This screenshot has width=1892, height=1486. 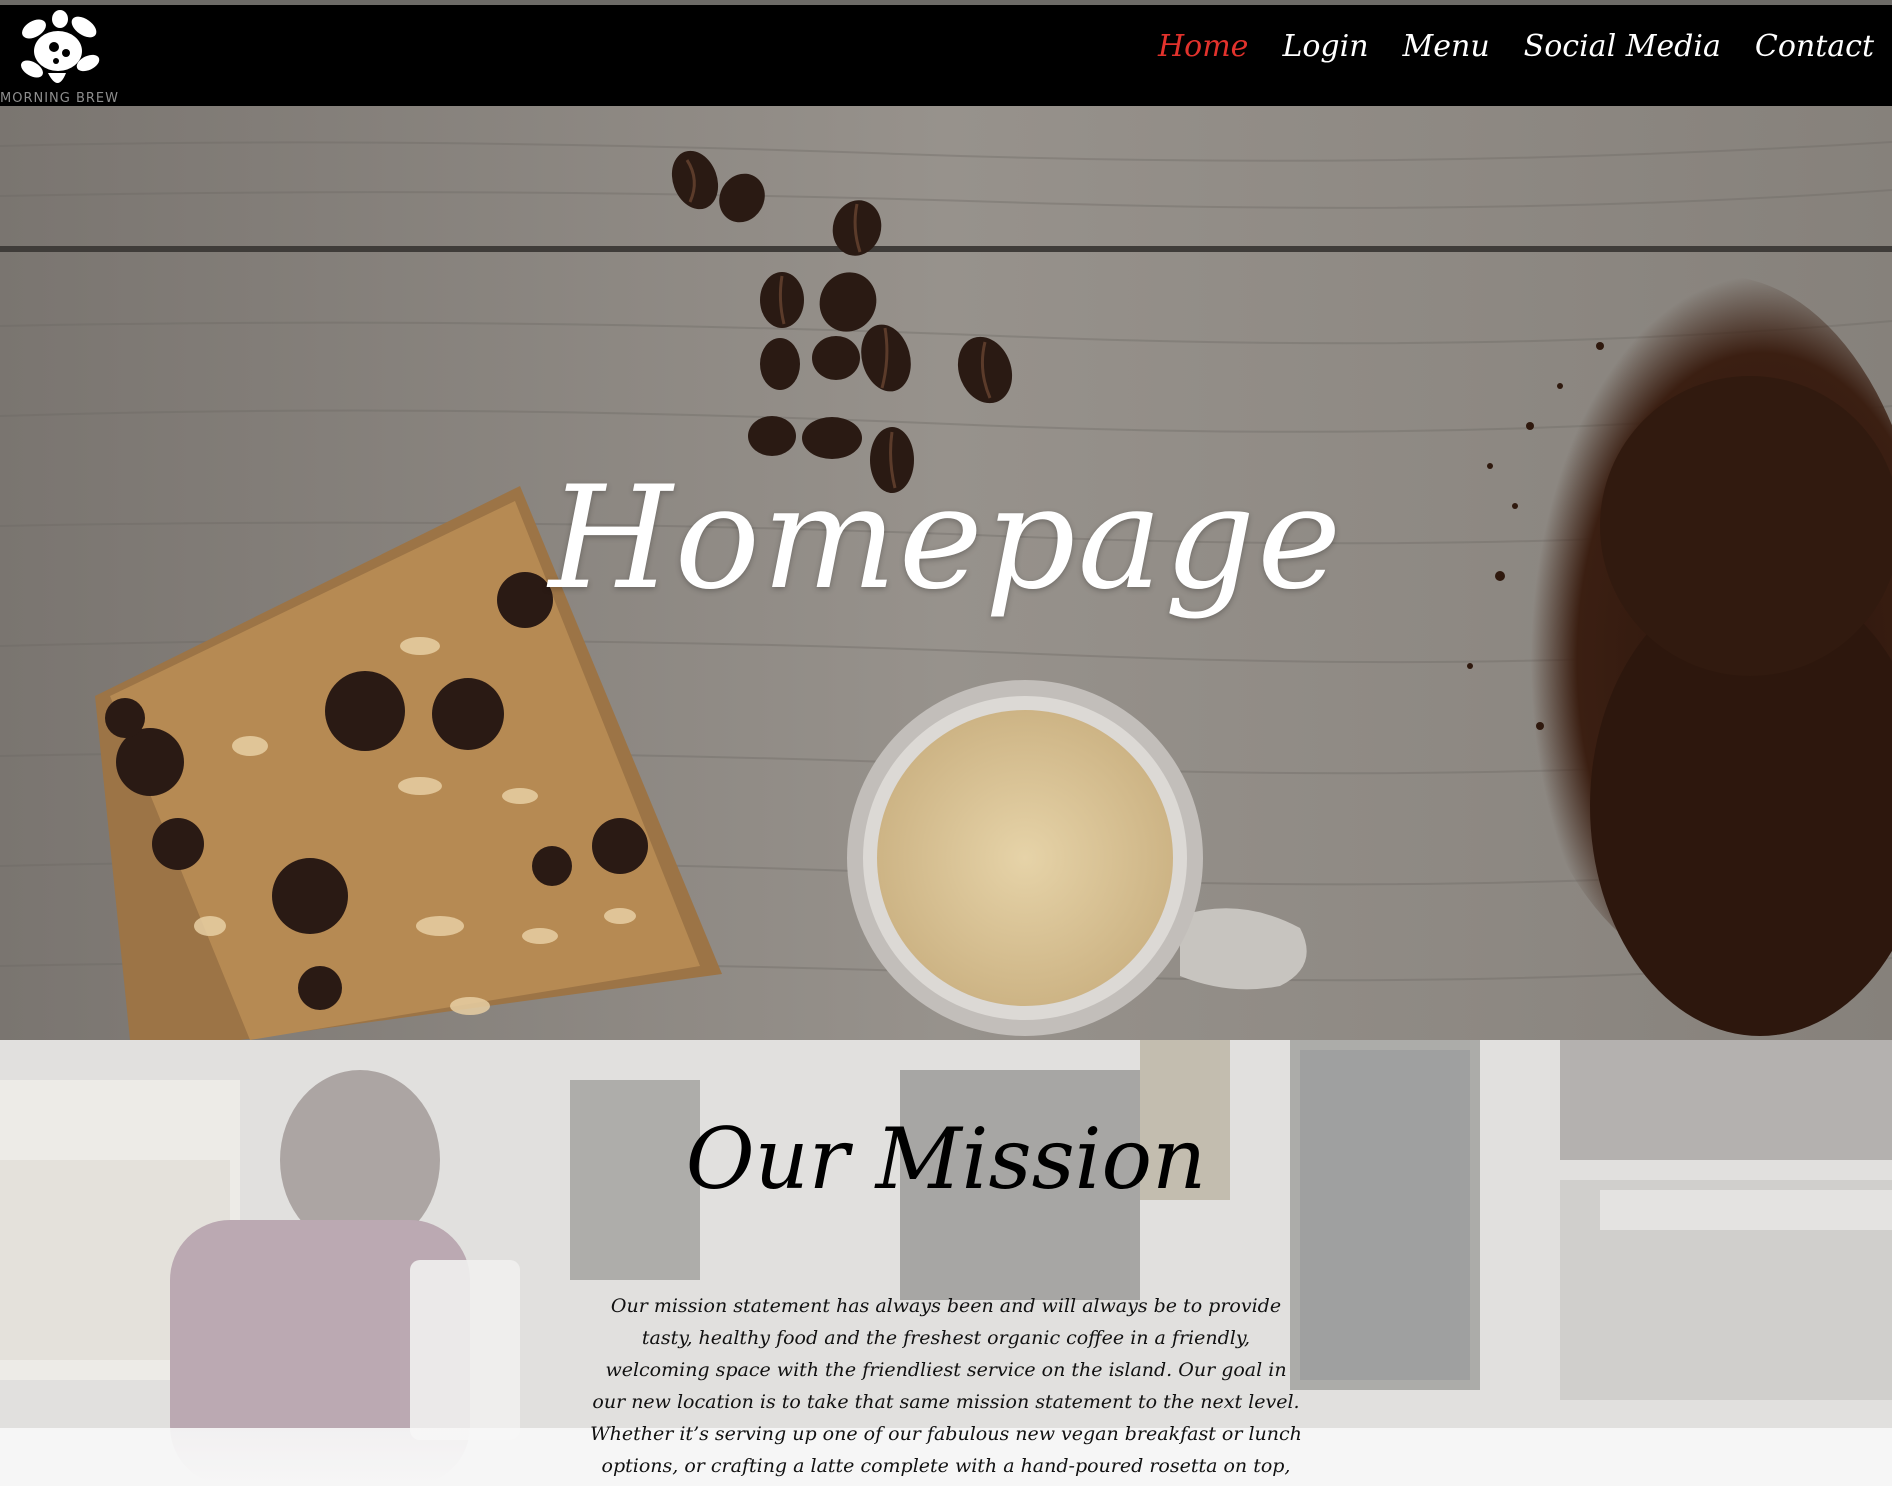 I want to click on hero-title: Homepage, so click(x=946, y=538).